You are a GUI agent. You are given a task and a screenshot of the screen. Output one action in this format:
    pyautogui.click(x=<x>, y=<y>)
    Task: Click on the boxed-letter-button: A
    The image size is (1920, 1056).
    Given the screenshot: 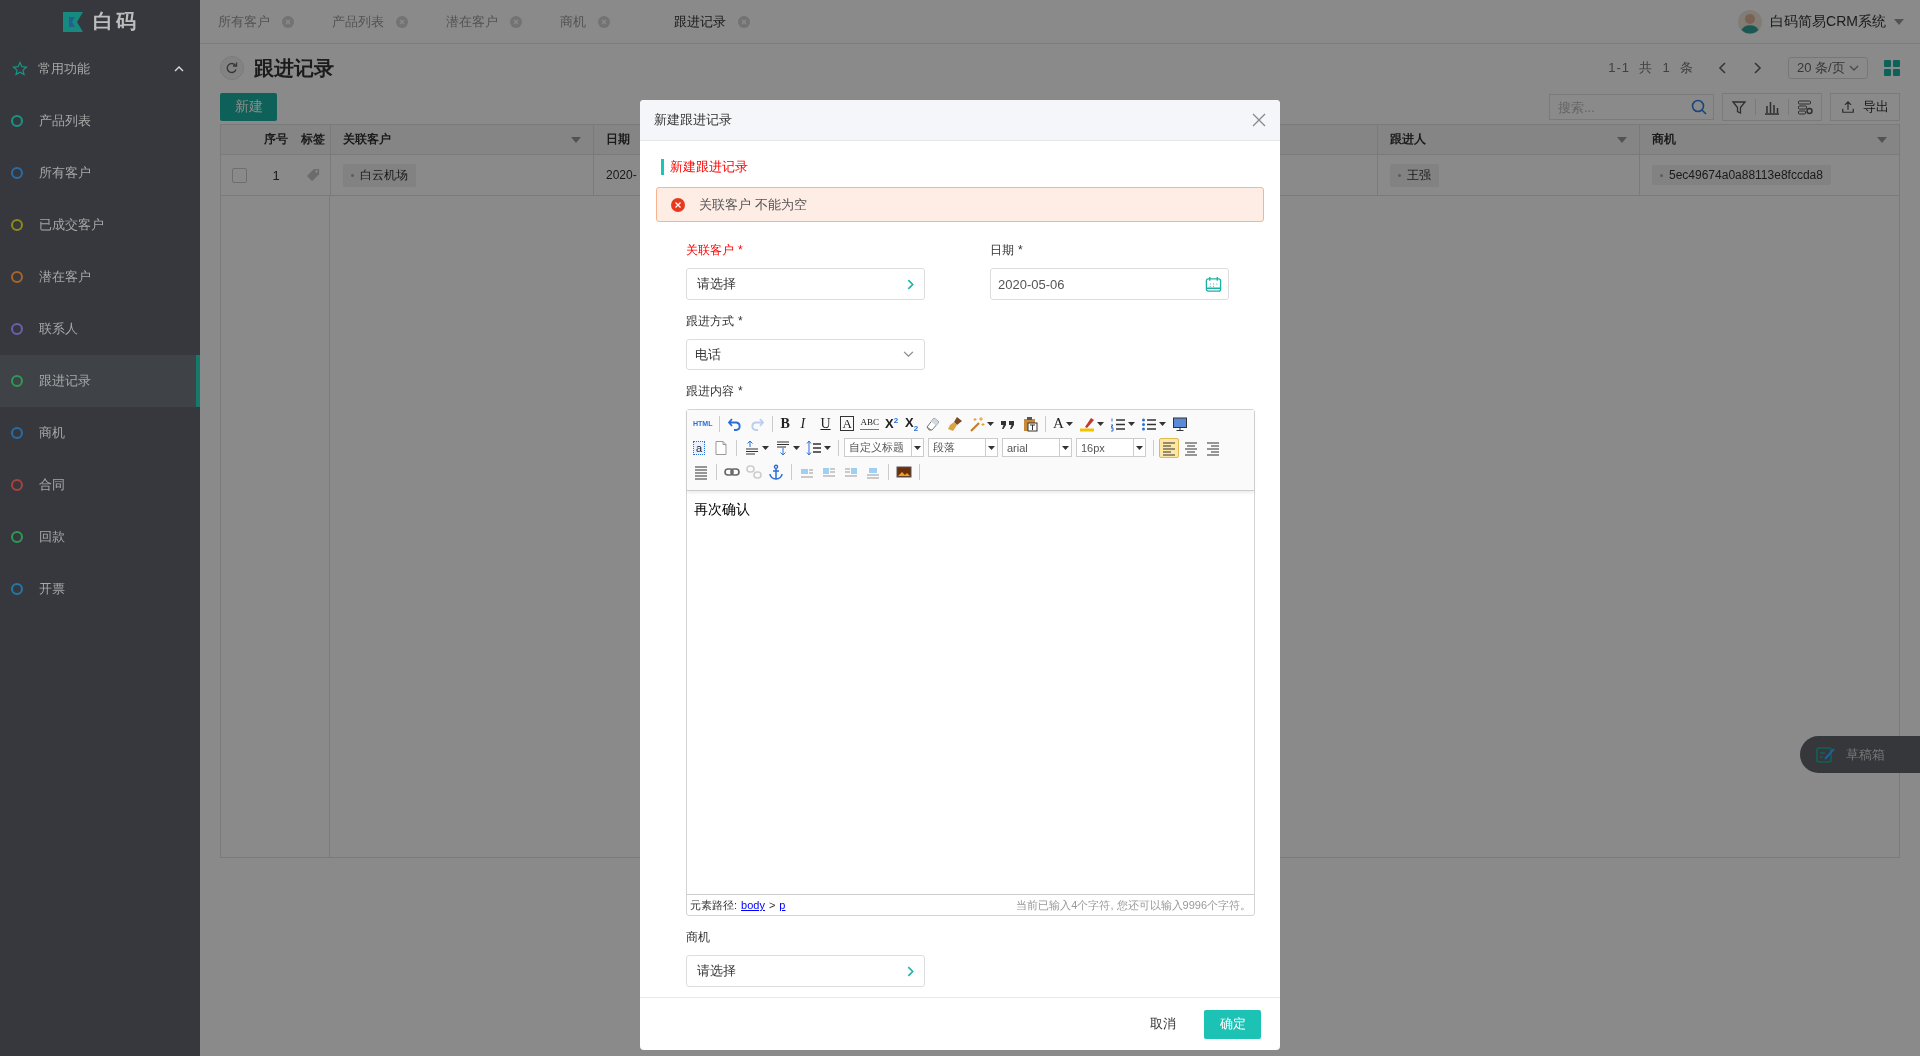 What is the action you would take?
    pyautogui.click(x=847, y=423)
    